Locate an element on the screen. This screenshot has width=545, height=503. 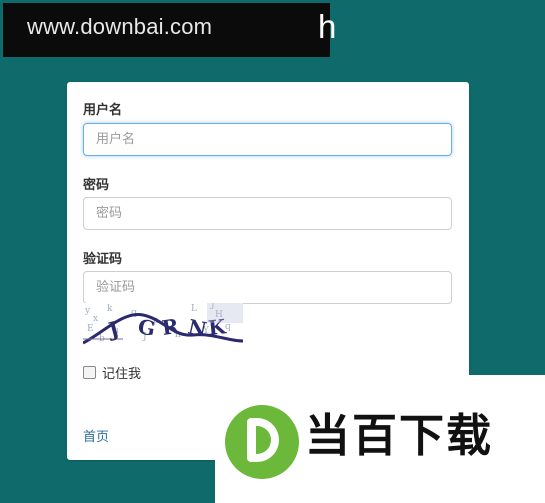
username-field is located at coordinates (267, 139).